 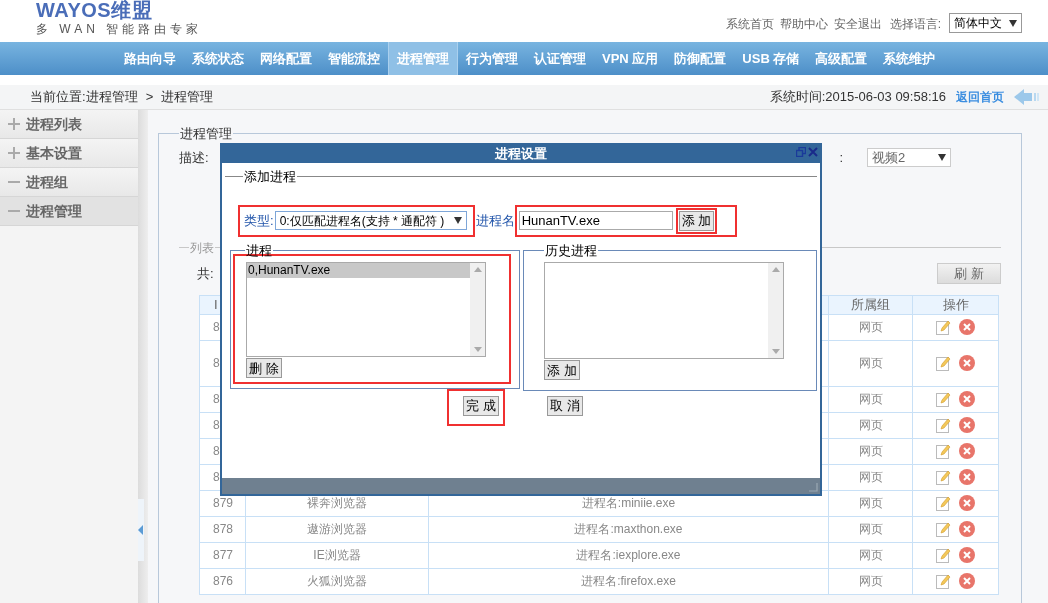 I want to click on process-name-input: HunanTV.exe, so click(x=595, y=220).